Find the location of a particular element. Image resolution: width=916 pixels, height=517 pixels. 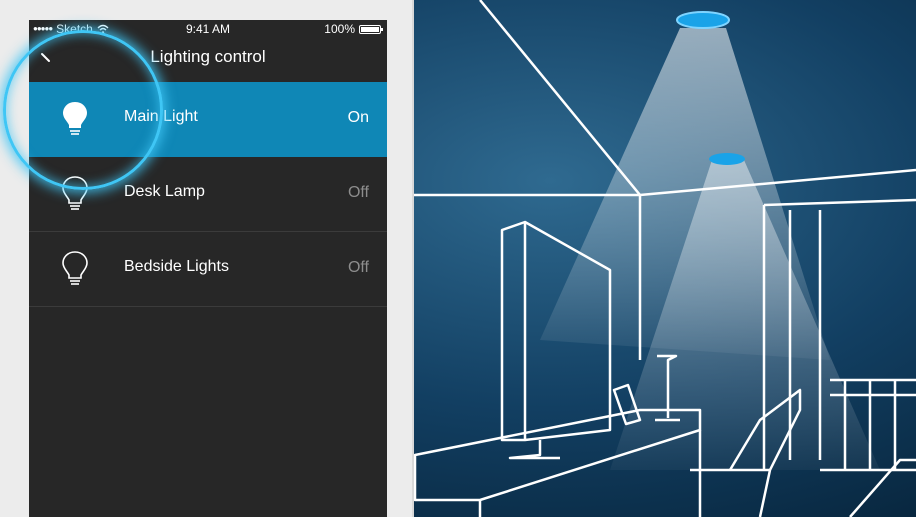

light-name: Main Light is located at coordinates (161, 116).